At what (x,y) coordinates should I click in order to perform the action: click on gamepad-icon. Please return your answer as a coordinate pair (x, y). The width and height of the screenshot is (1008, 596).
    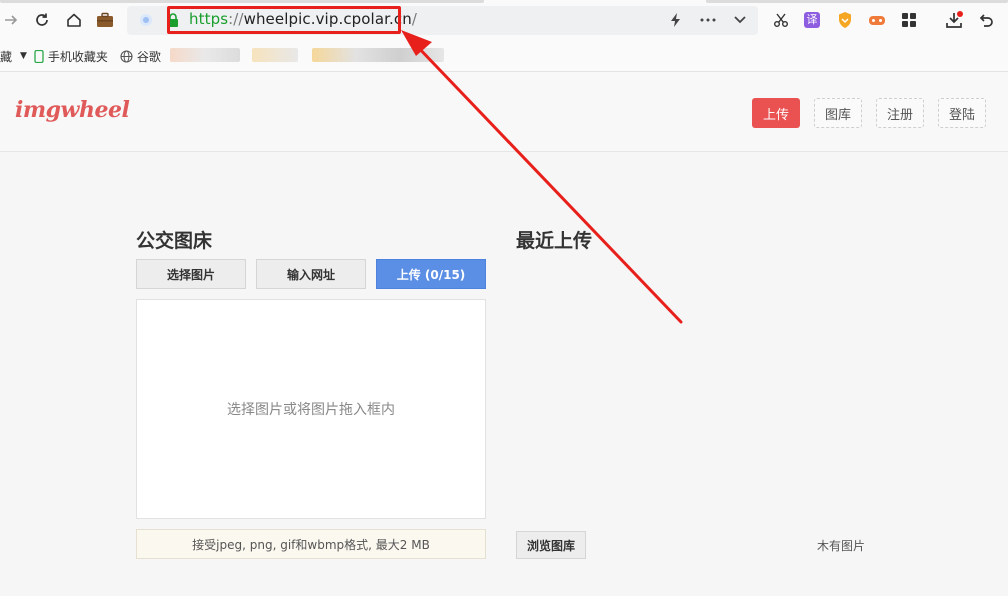
    Looking at the image, I should click on (877, 20).